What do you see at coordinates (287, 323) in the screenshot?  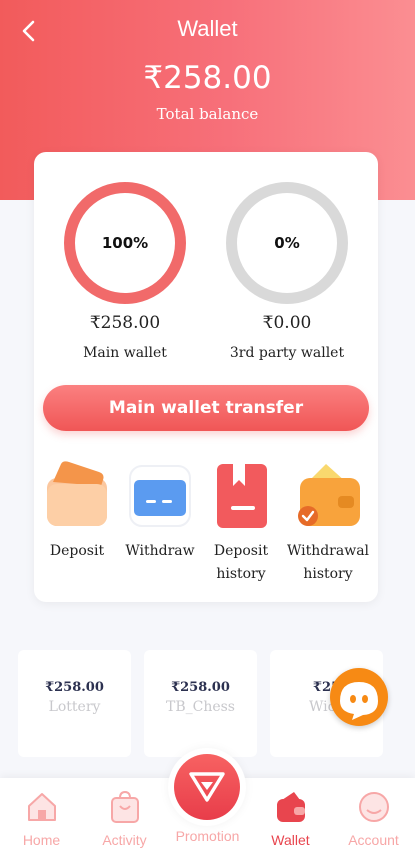 I see `third-party-wallet-amount: ₹0.00` at bounding box center [287, 323].